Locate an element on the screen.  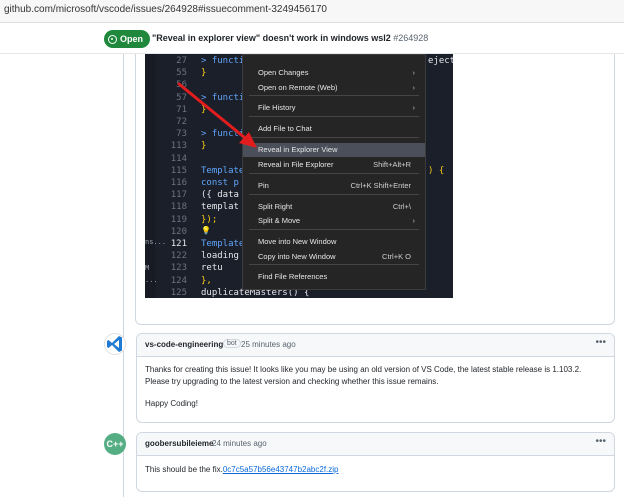
bot-badge: bot is located at coordinates (232, 343).